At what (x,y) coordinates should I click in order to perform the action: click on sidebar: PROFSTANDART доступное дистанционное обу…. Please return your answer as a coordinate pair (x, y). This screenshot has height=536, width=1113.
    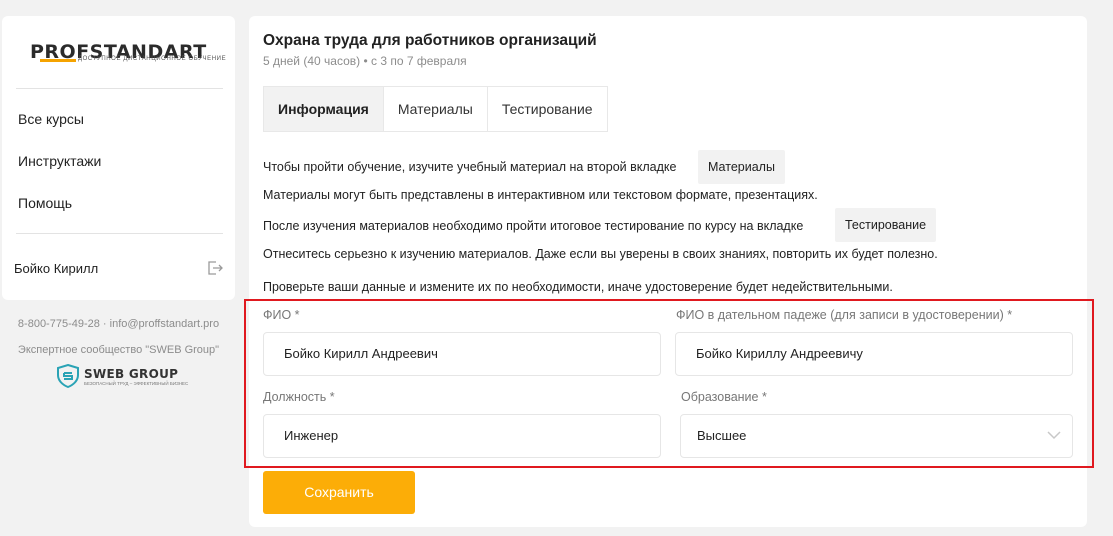
    Looking at the image, I should click on (118, 158).